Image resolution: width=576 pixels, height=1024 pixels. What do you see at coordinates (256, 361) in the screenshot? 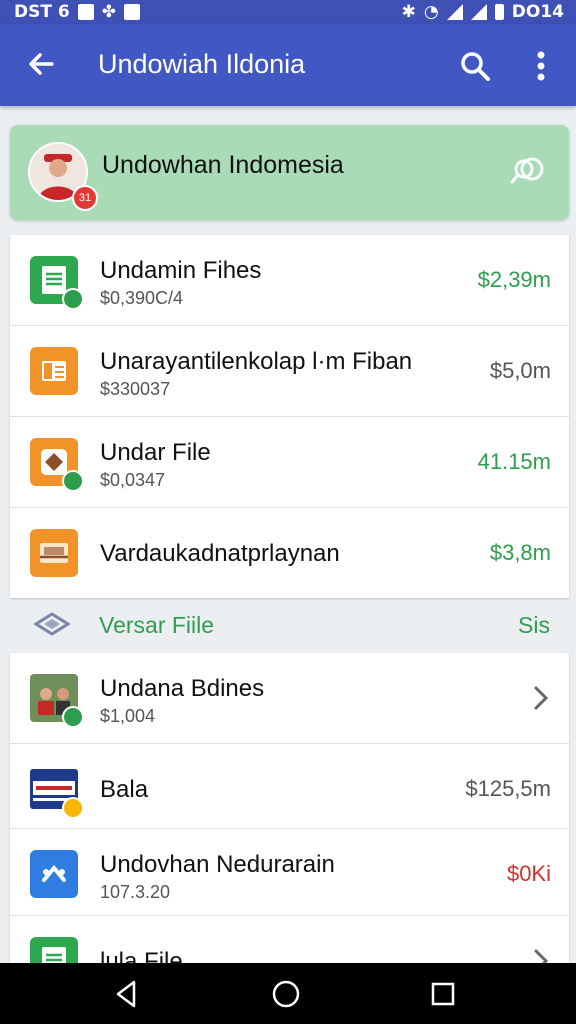
I see `list-item-name: Unarayantilenkolap l·m Fiban` at bounding box center [256, 361].